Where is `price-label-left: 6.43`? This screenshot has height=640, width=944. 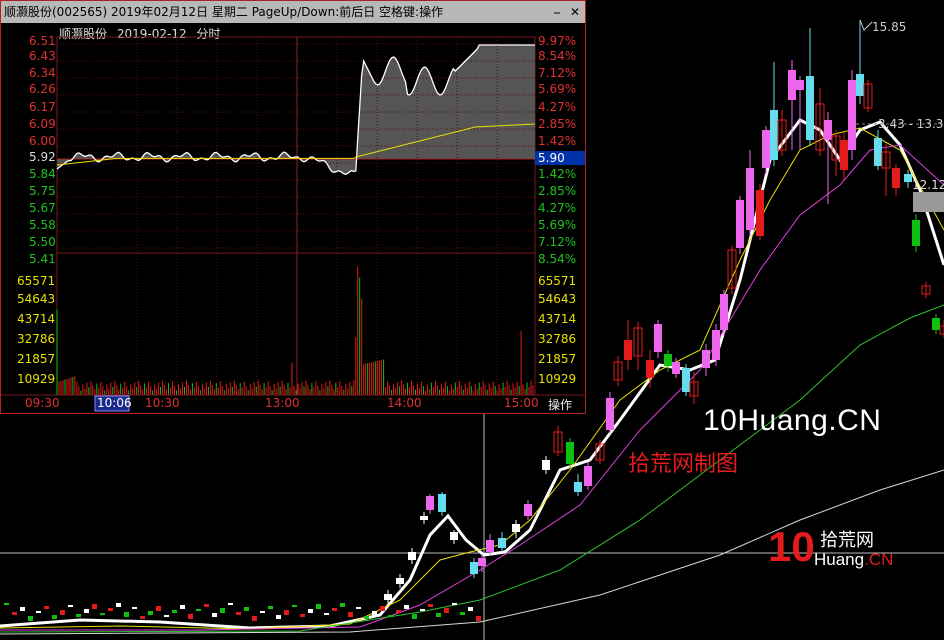
price-label-left: 6.43 is located at coordinates (42, 56).